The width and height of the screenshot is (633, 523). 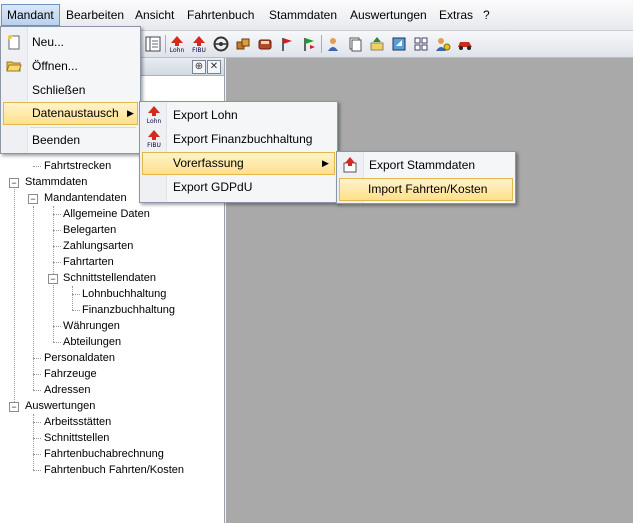 I want to click on menuitem-export-stammdaten: Export Stammdaten, so click(x=425, y=165).